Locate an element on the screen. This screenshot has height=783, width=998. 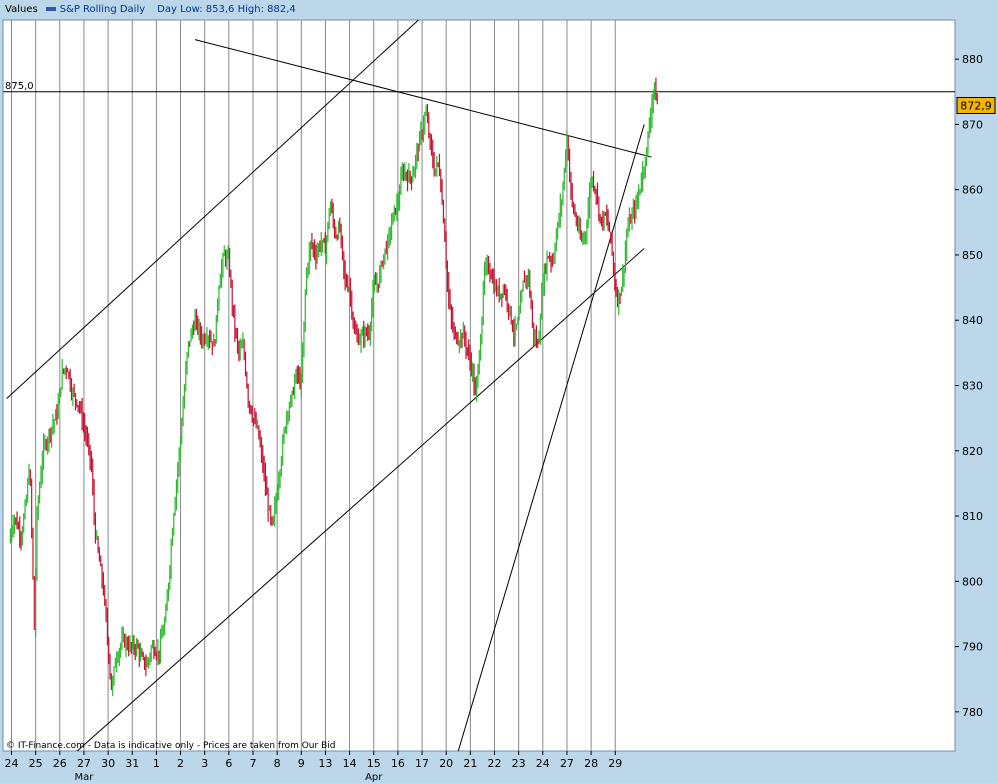
x-tick-label: 9 is located at coordinates (301, 763).